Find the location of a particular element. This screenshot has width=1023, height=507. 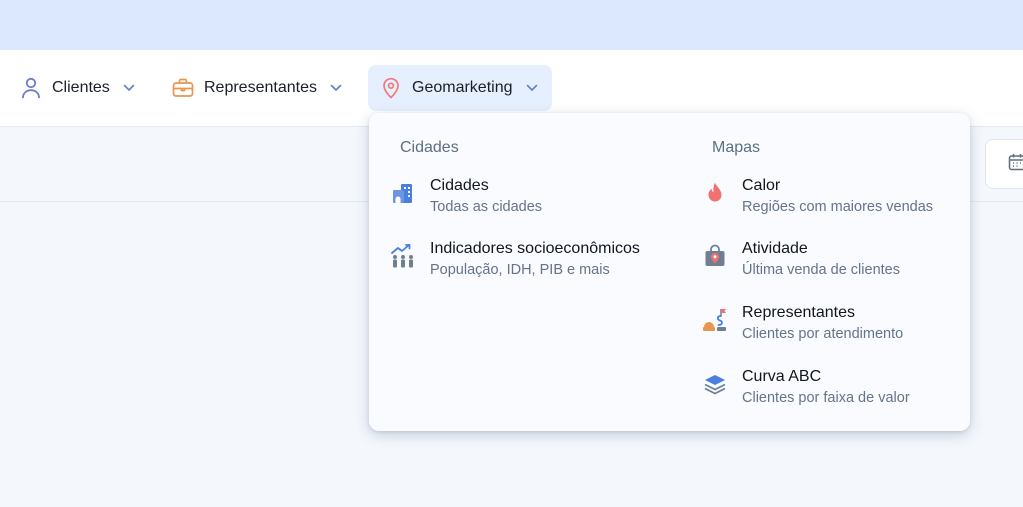

nav-item-clientes: Clientes is located at coordinates (78, 88).